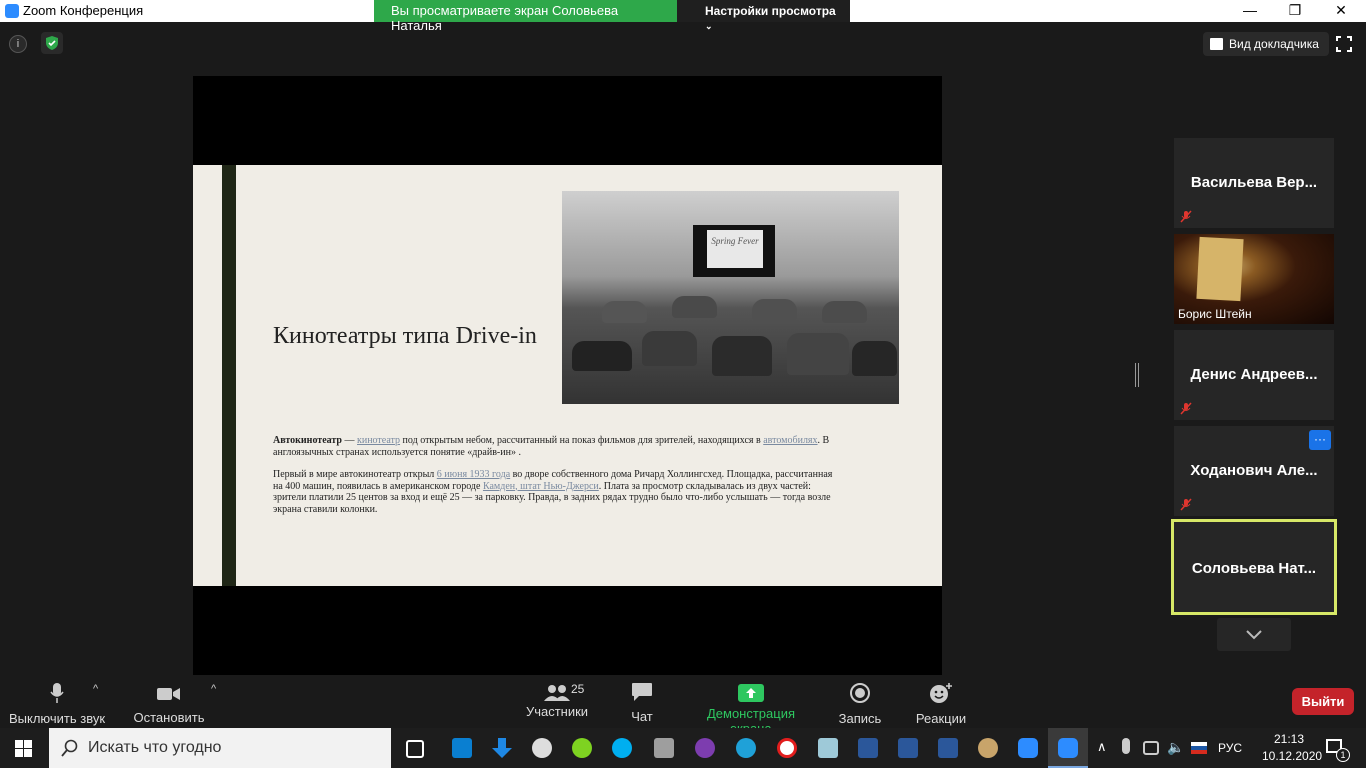 This screenshot has height=768, width=1366. Describe the element at coordinates (1126, 746) in the screenshot. I see `tray-microphone-icon` at that location.